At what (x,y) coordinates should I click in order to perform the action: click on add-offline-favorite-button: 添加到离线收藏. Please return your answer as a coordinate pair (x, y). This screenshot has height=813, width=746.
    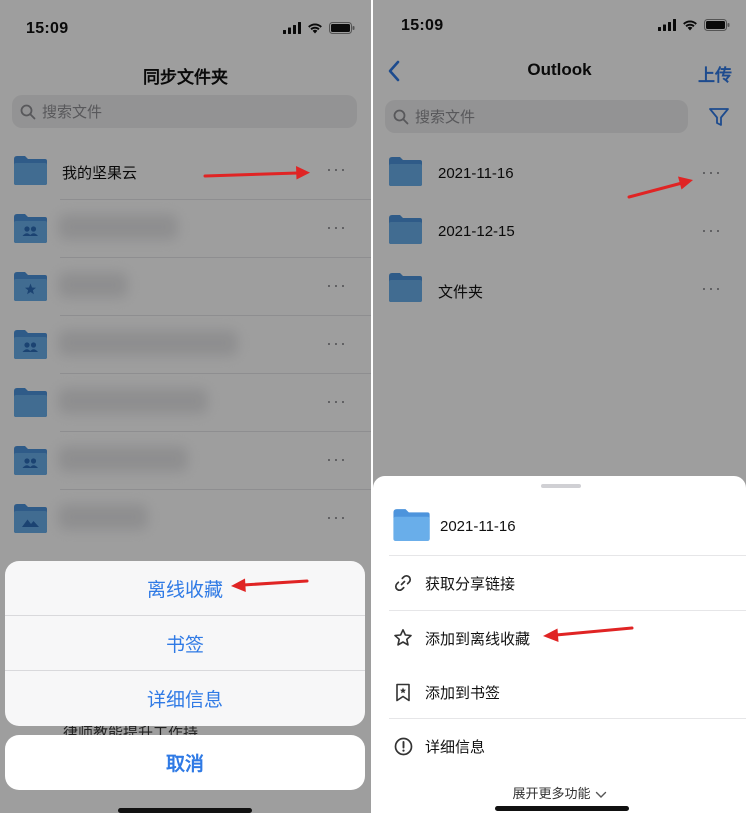
    Looking at the image, I should click on (559, 638).